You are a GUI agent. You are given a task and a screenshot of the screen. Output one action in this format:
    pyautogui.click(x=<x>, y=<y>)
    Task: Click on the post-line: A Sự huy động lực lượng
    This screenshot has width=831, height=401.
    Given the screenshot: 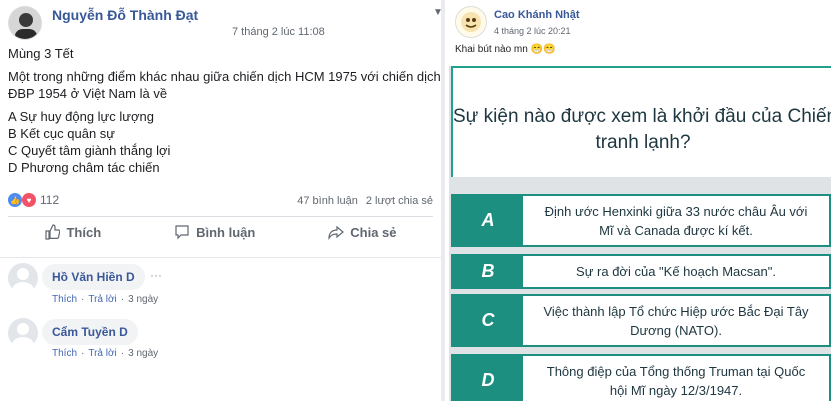 What is the action you would take?
    pyautogui.click(x=81, y=116)
    